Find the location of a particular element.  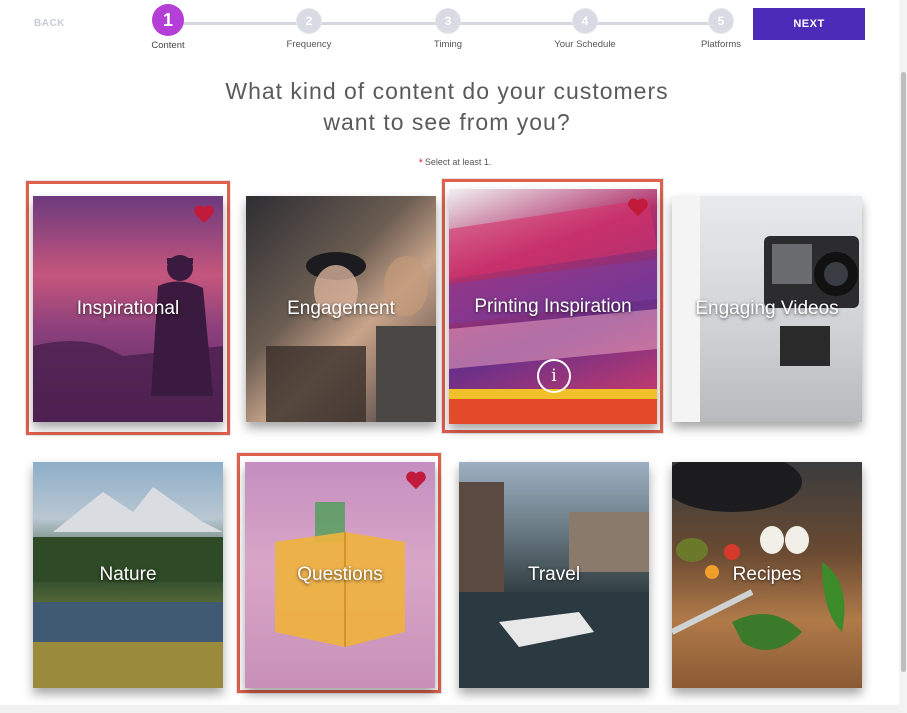

tile-label: Travel is located at coordinates (554, 574).